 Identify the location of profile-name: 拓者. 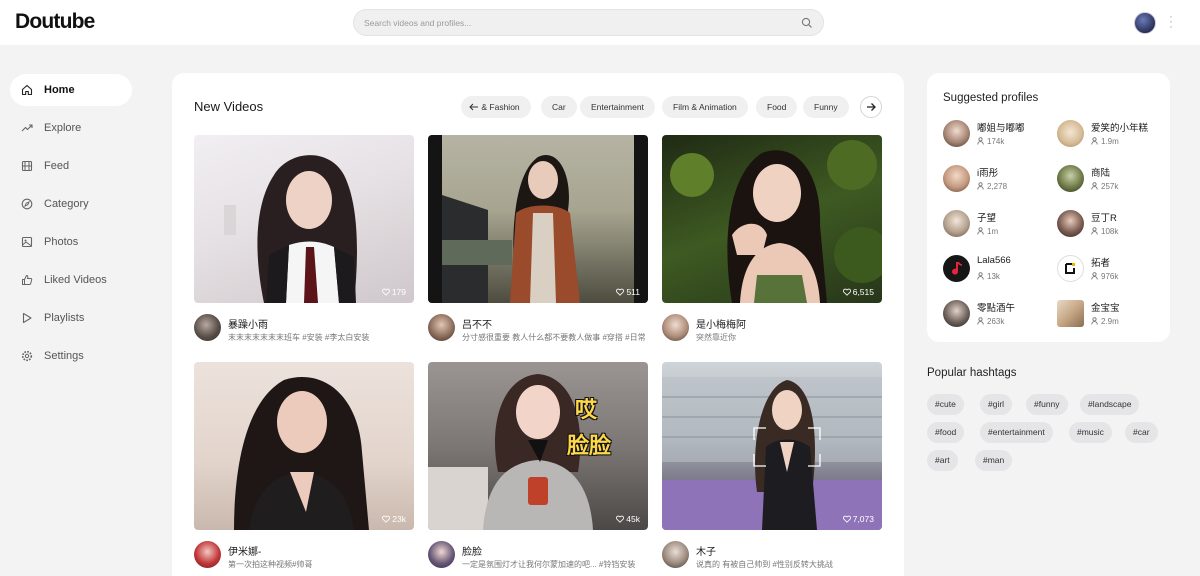
(1100, 262).